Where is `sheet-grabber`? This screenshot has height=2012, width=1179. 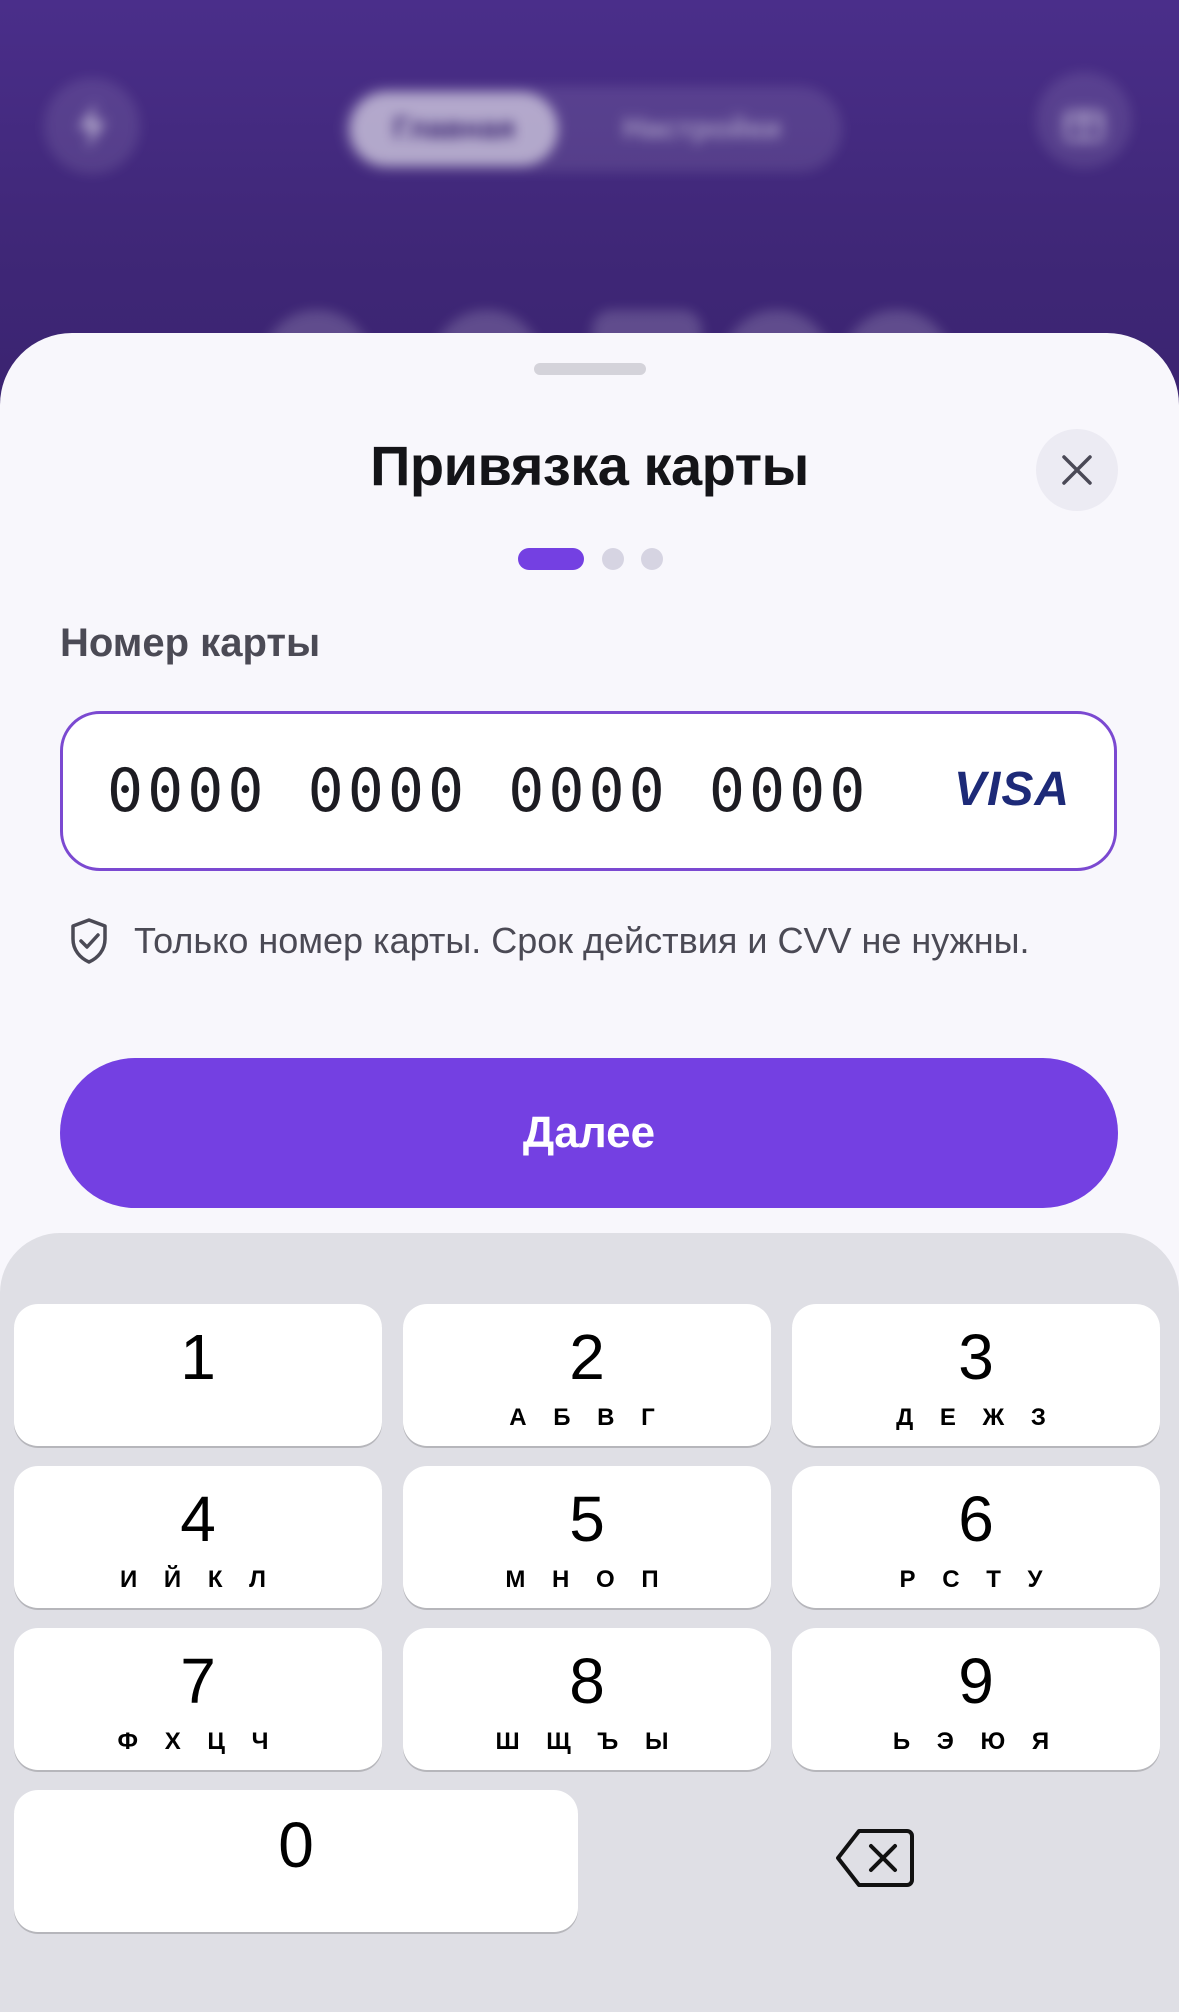
sheet-grabber is located at coordinates (590, 369).